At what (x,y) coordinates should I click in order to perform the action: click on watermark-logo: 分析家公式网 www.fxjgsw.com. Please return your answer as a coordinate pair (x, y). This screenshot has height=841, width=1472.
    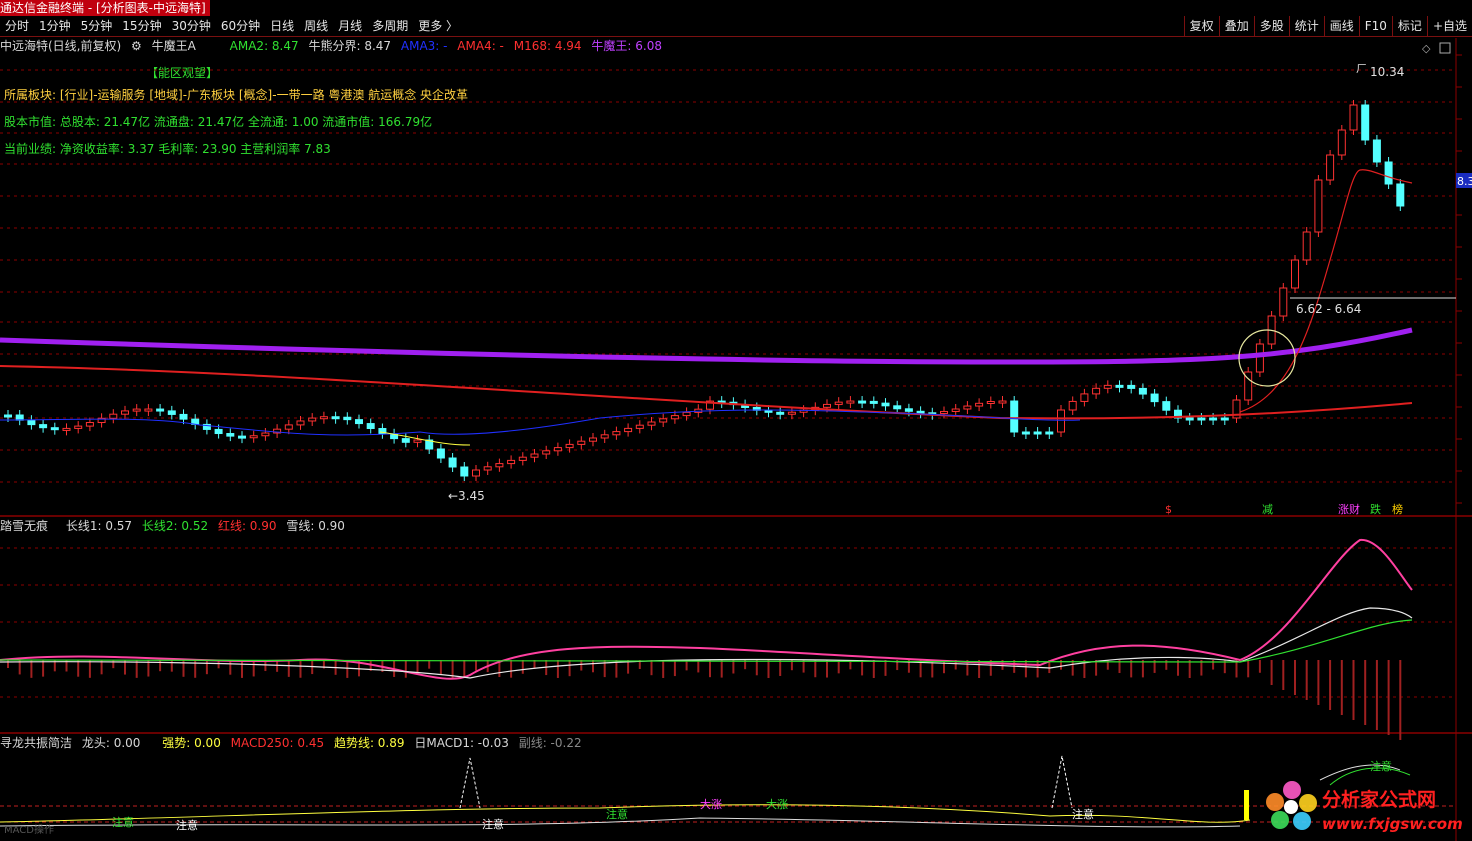
    Looking at the image, I should click on (1364, 807).